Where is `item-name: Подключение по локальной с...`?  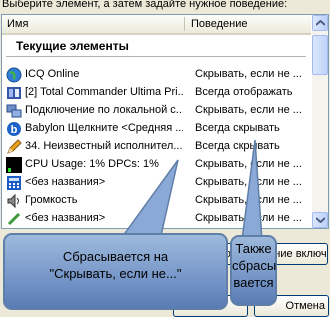
item-name: Подключение по локальной с... is located at coordinates (104, 110).